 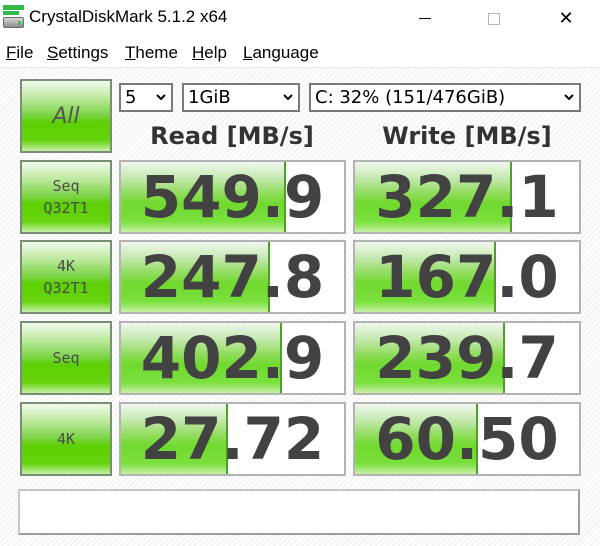 I want to click on close-button: ✕, so click(x=566, y=18).